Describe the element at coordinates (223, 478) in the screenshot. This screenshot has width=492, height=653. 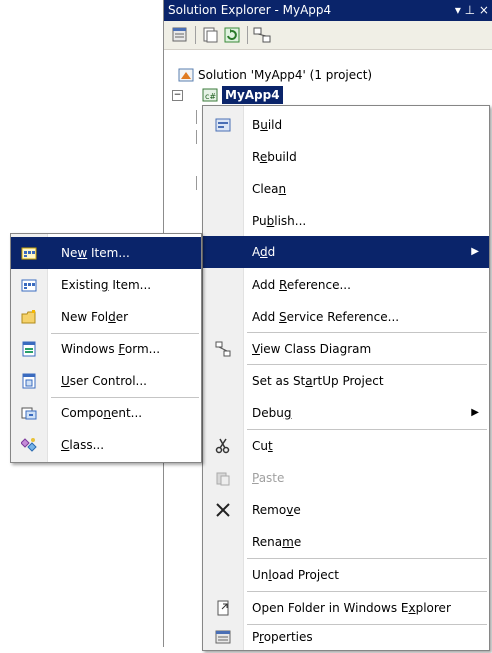
I see `paste-icon` at that location.